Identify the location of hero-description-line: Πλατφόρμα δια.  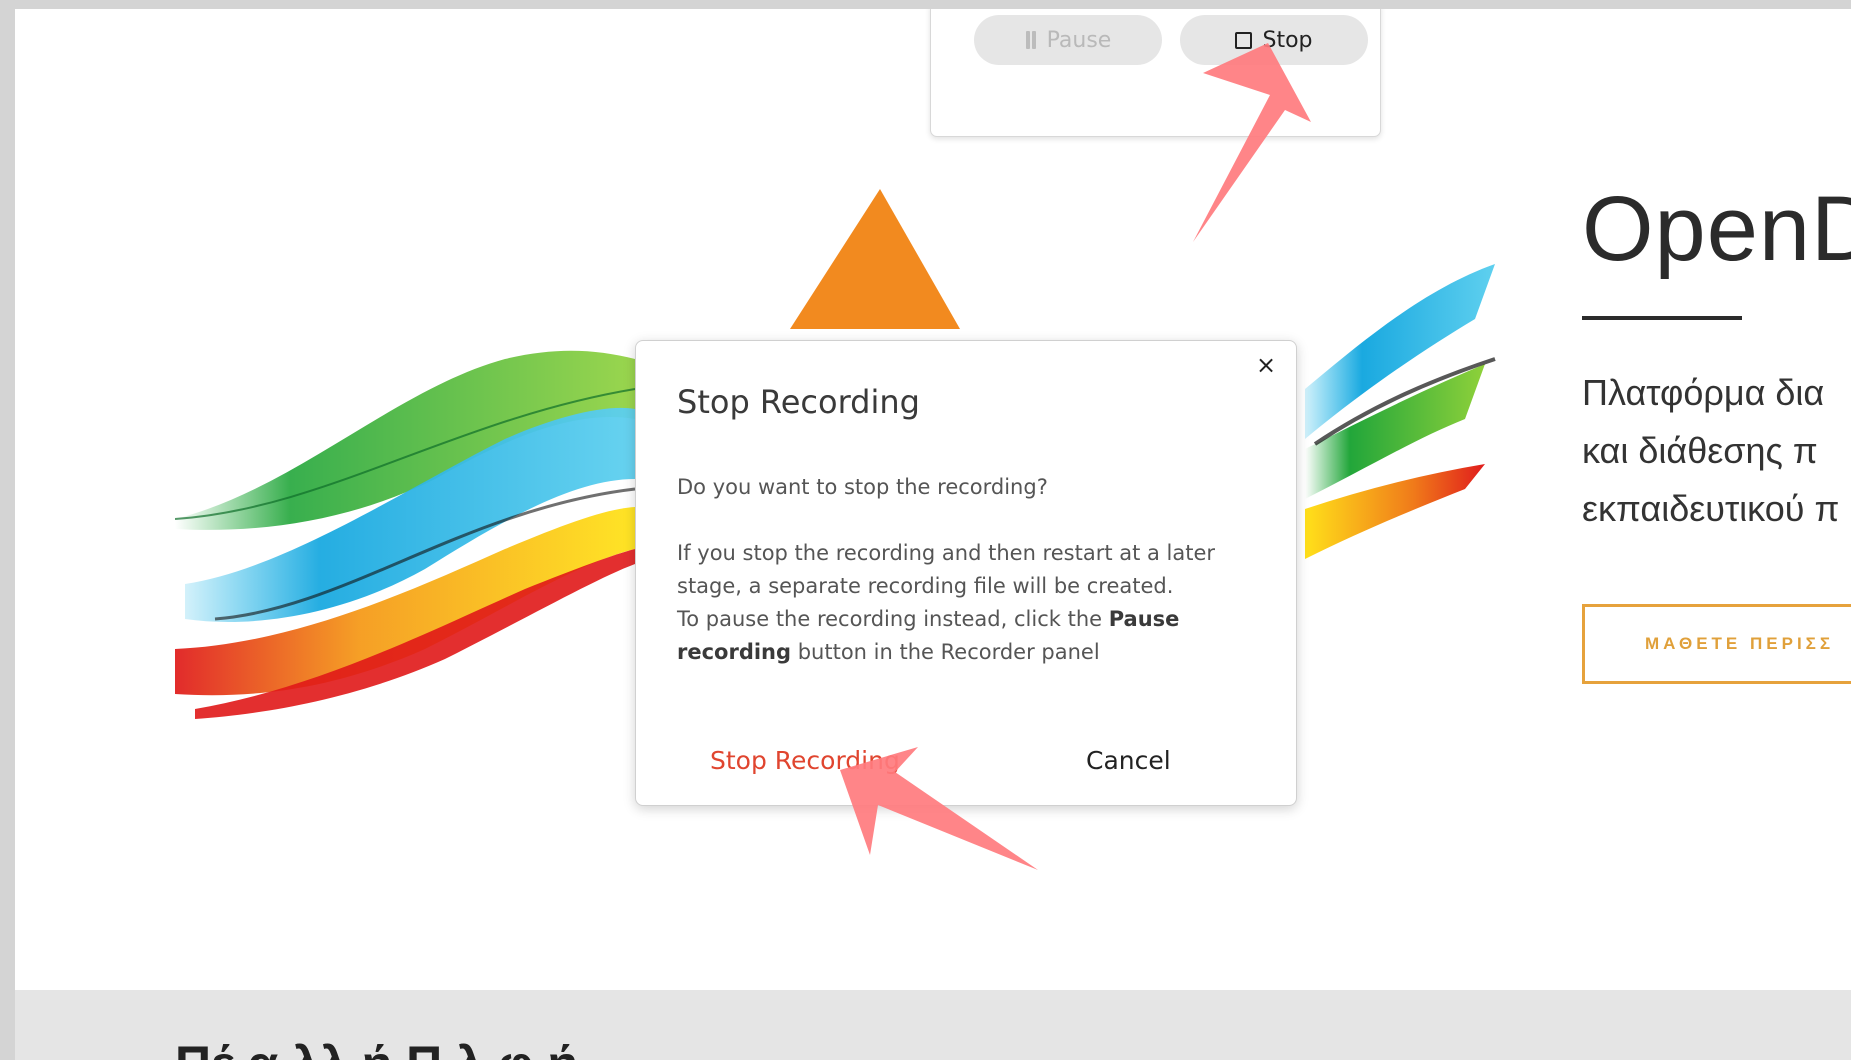
(1703, 392).